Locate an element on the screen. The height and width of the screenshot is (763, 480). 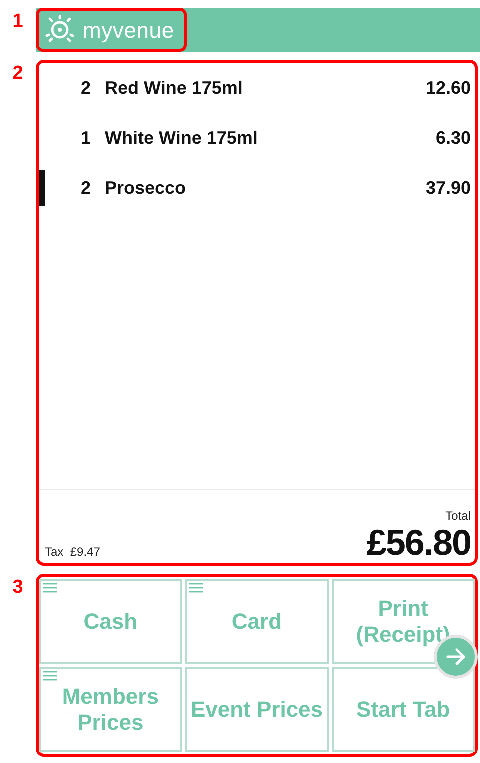
order-line: 2 Prosecco 37.90 is located at coordinates (257, 188).